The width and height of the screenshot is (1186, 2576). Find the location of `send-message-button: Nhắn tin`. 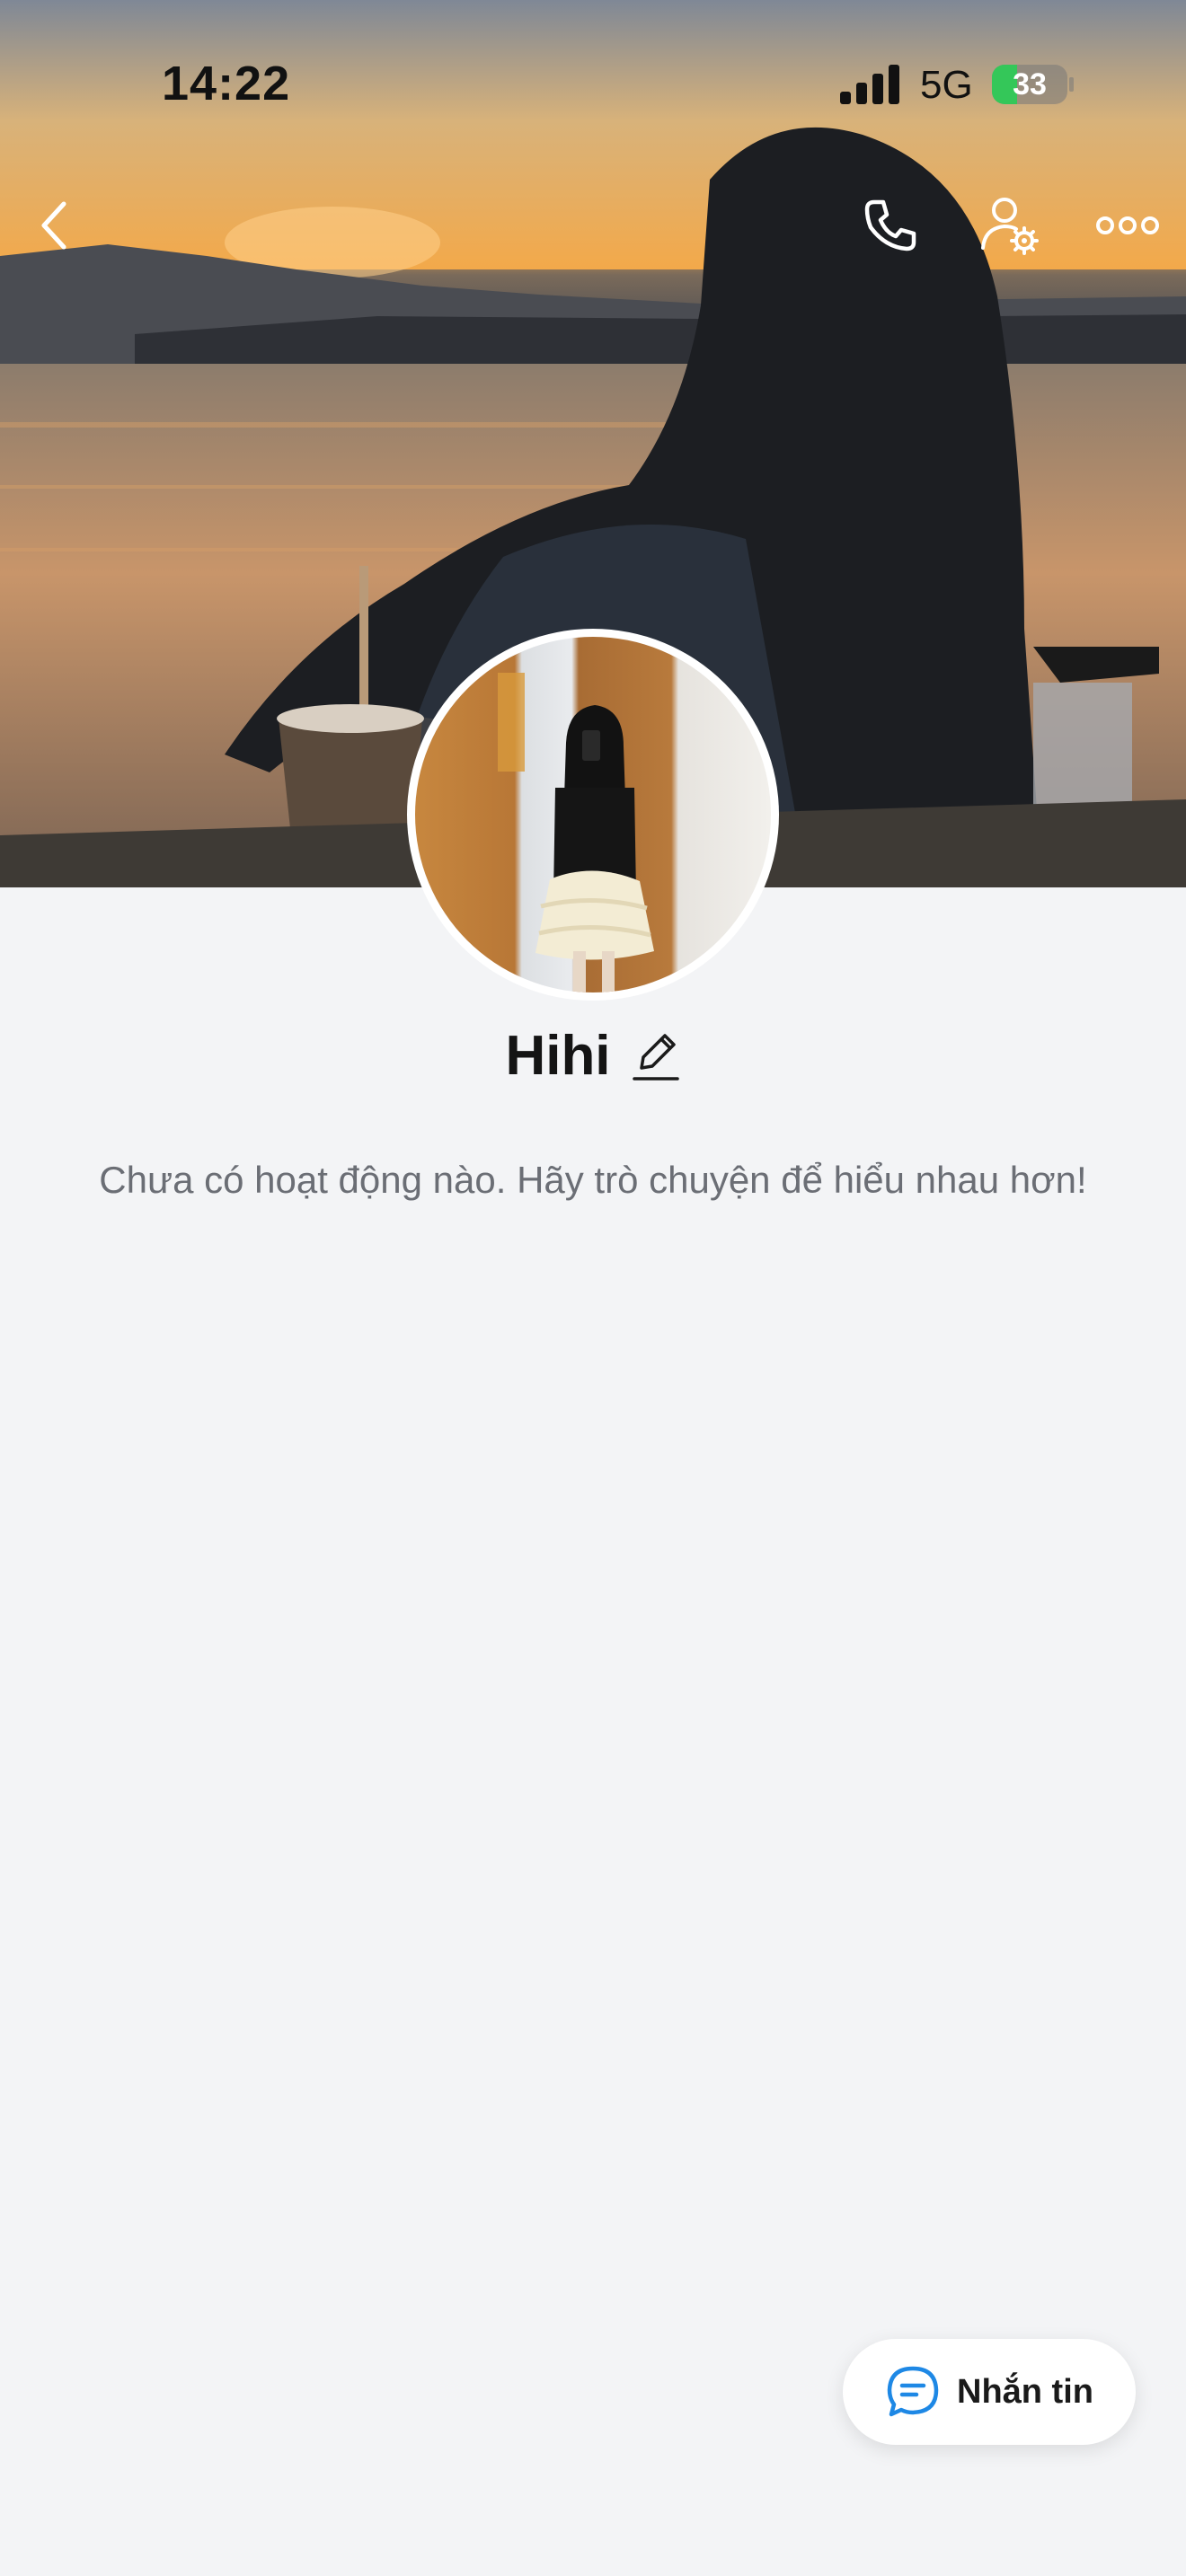

send-message-button: Nhắn tin is located at coordinates (989, 2392).